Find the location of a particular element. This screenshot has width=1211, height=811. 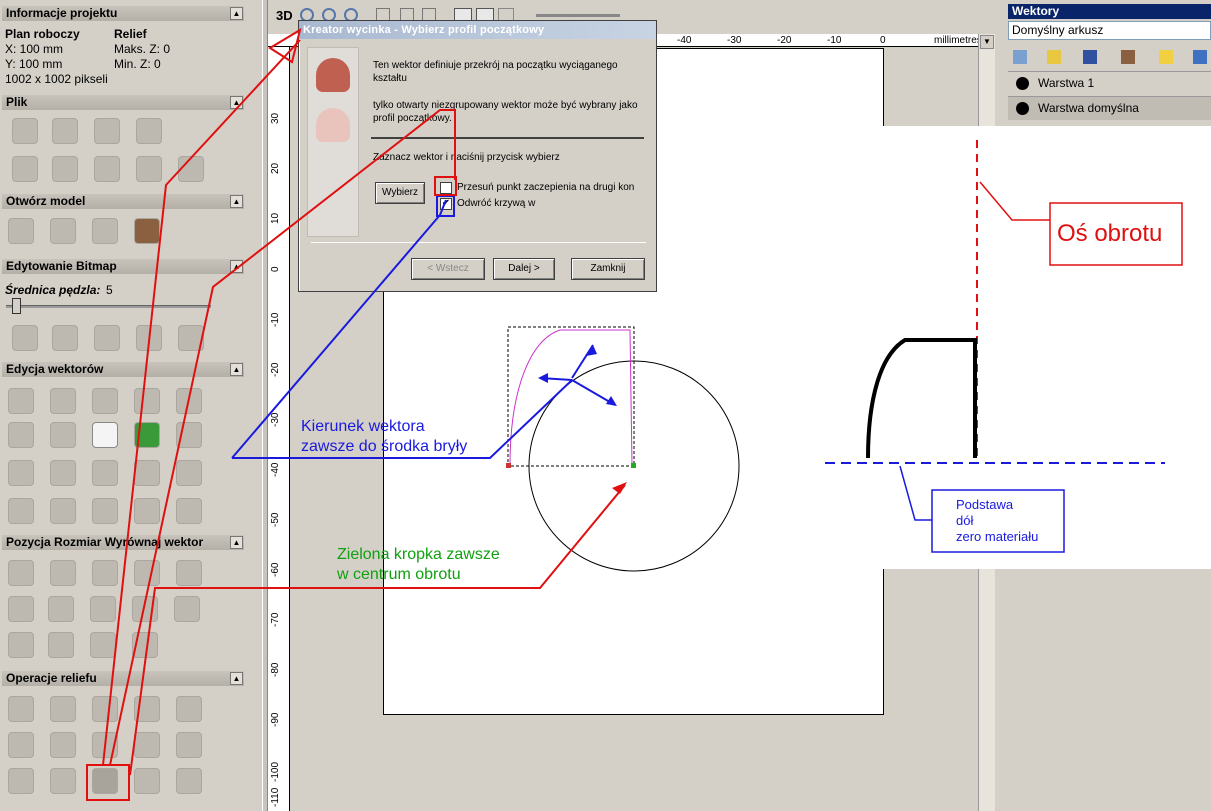

profile-vector is located at coordinates (571, 397).